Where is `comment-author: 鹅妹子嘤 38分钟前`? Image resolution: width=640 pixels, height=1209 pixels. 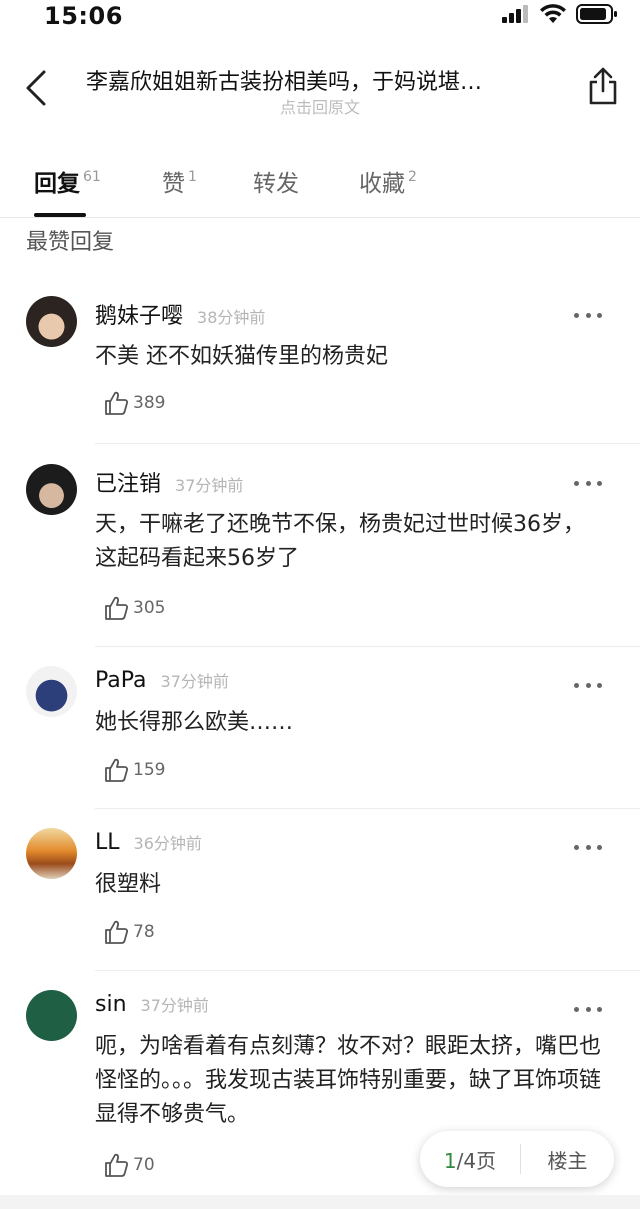
comment-author: 鹅妹子嘤 38分钟前 is located at coordinates (180, 314).